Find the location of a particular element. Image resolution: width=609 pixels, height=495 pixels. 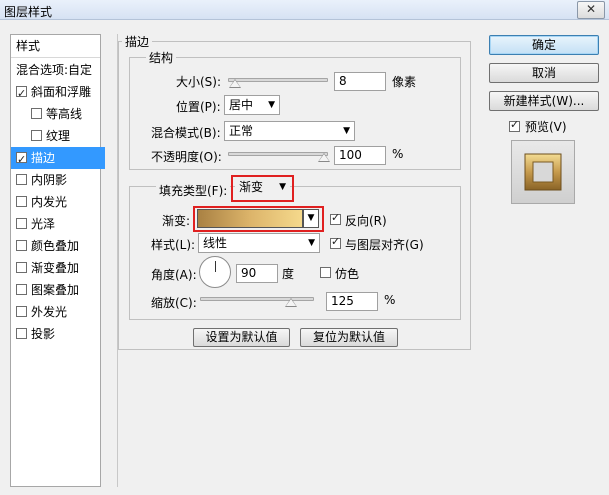

style-select: 线性 ▼ is located at coordinates (259, 243).